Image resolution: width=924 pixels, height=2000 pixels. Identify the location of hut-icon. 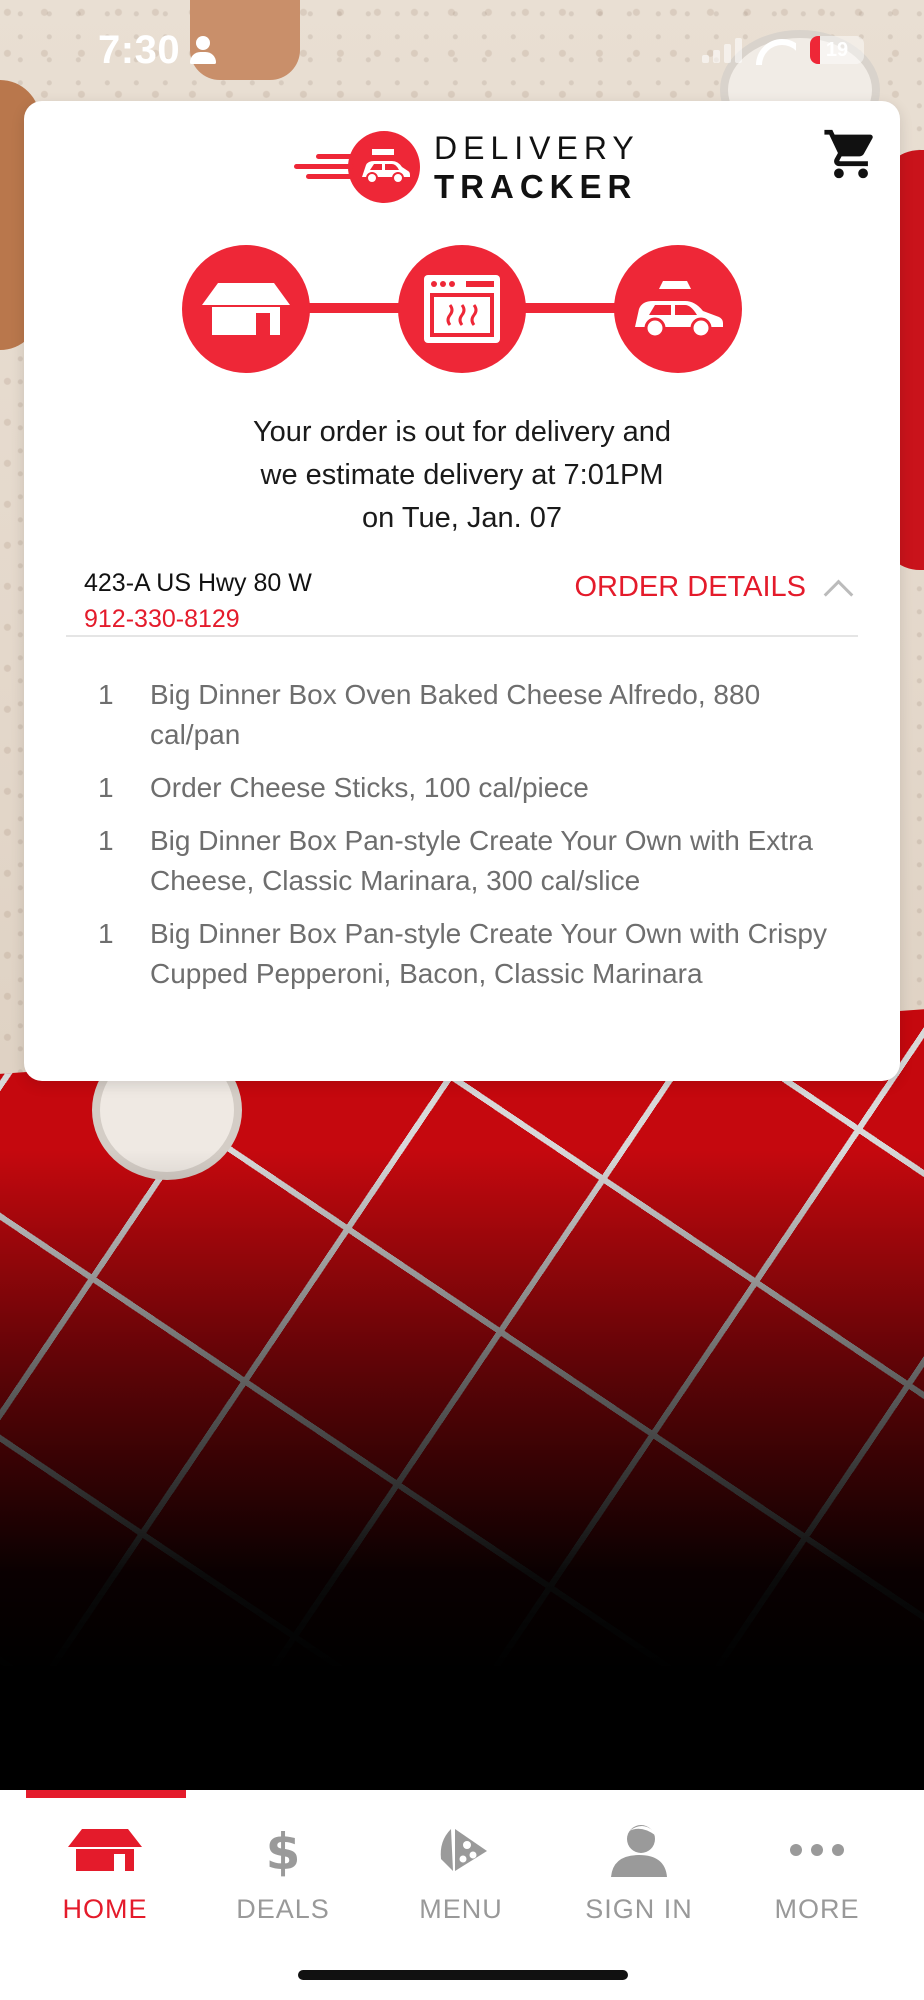
(105, 1850).